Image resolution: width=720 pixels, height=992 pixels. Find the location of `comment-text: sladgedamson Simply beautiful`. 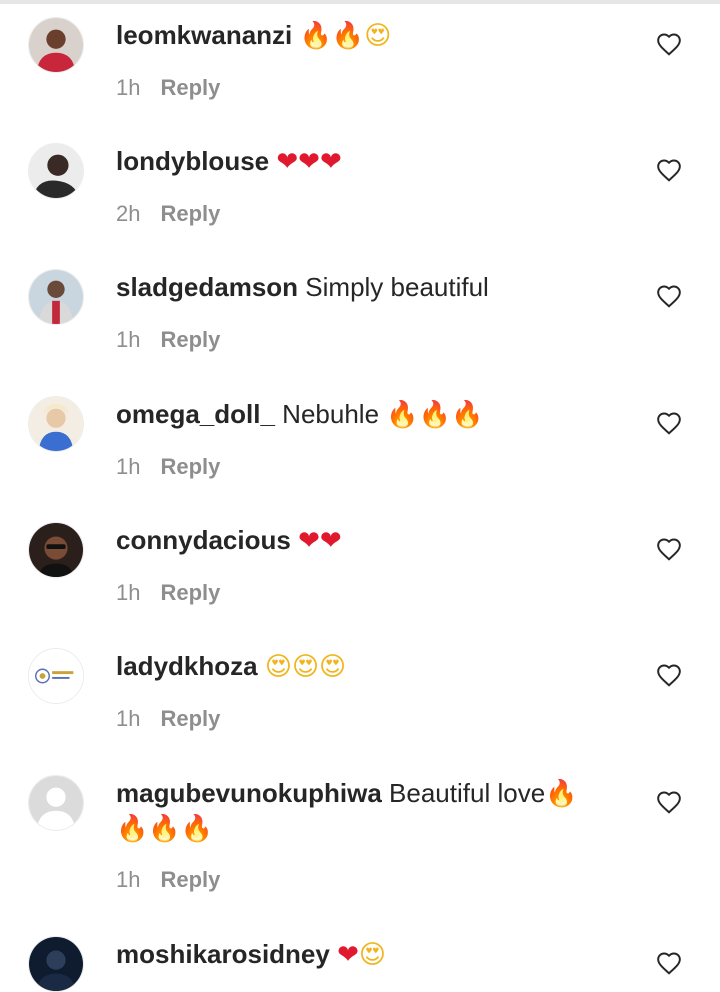

comment-text: sladgedamson Simply beautiful is located at coordinates (366, 287).